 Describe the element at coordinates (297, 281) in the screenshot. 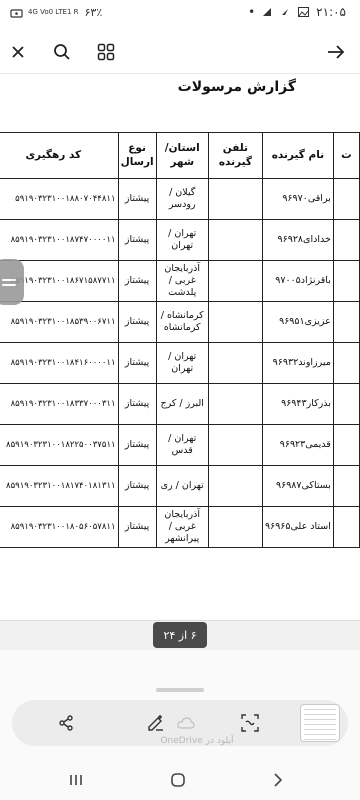

I see `cell-name: باقرنژاد۹۷۰۰۵` at that location.